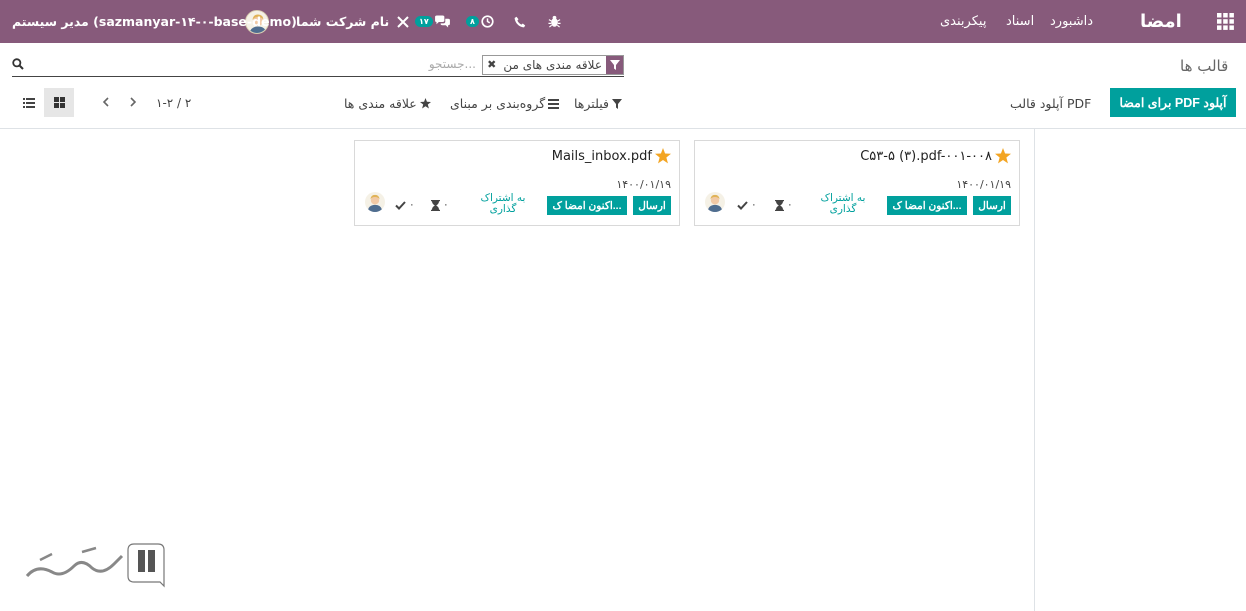  I want to click on bug-icon, so click(554, 21).